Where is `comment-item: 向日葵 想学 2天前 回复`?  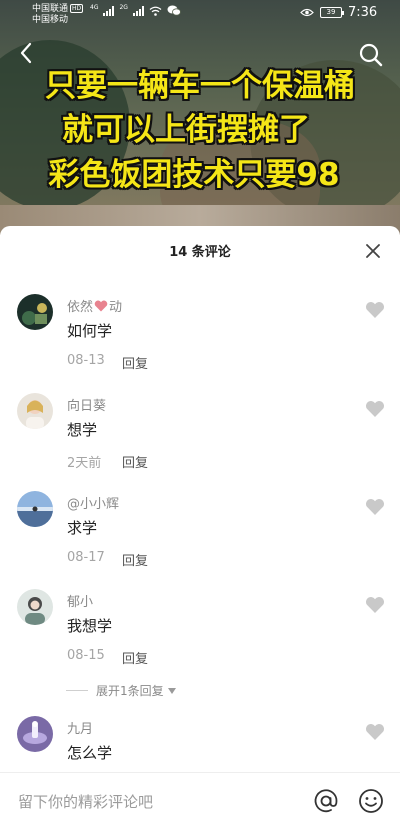
comment-item: 向日葵 想学 2天前 回复 is located at coordinates (200, 442).